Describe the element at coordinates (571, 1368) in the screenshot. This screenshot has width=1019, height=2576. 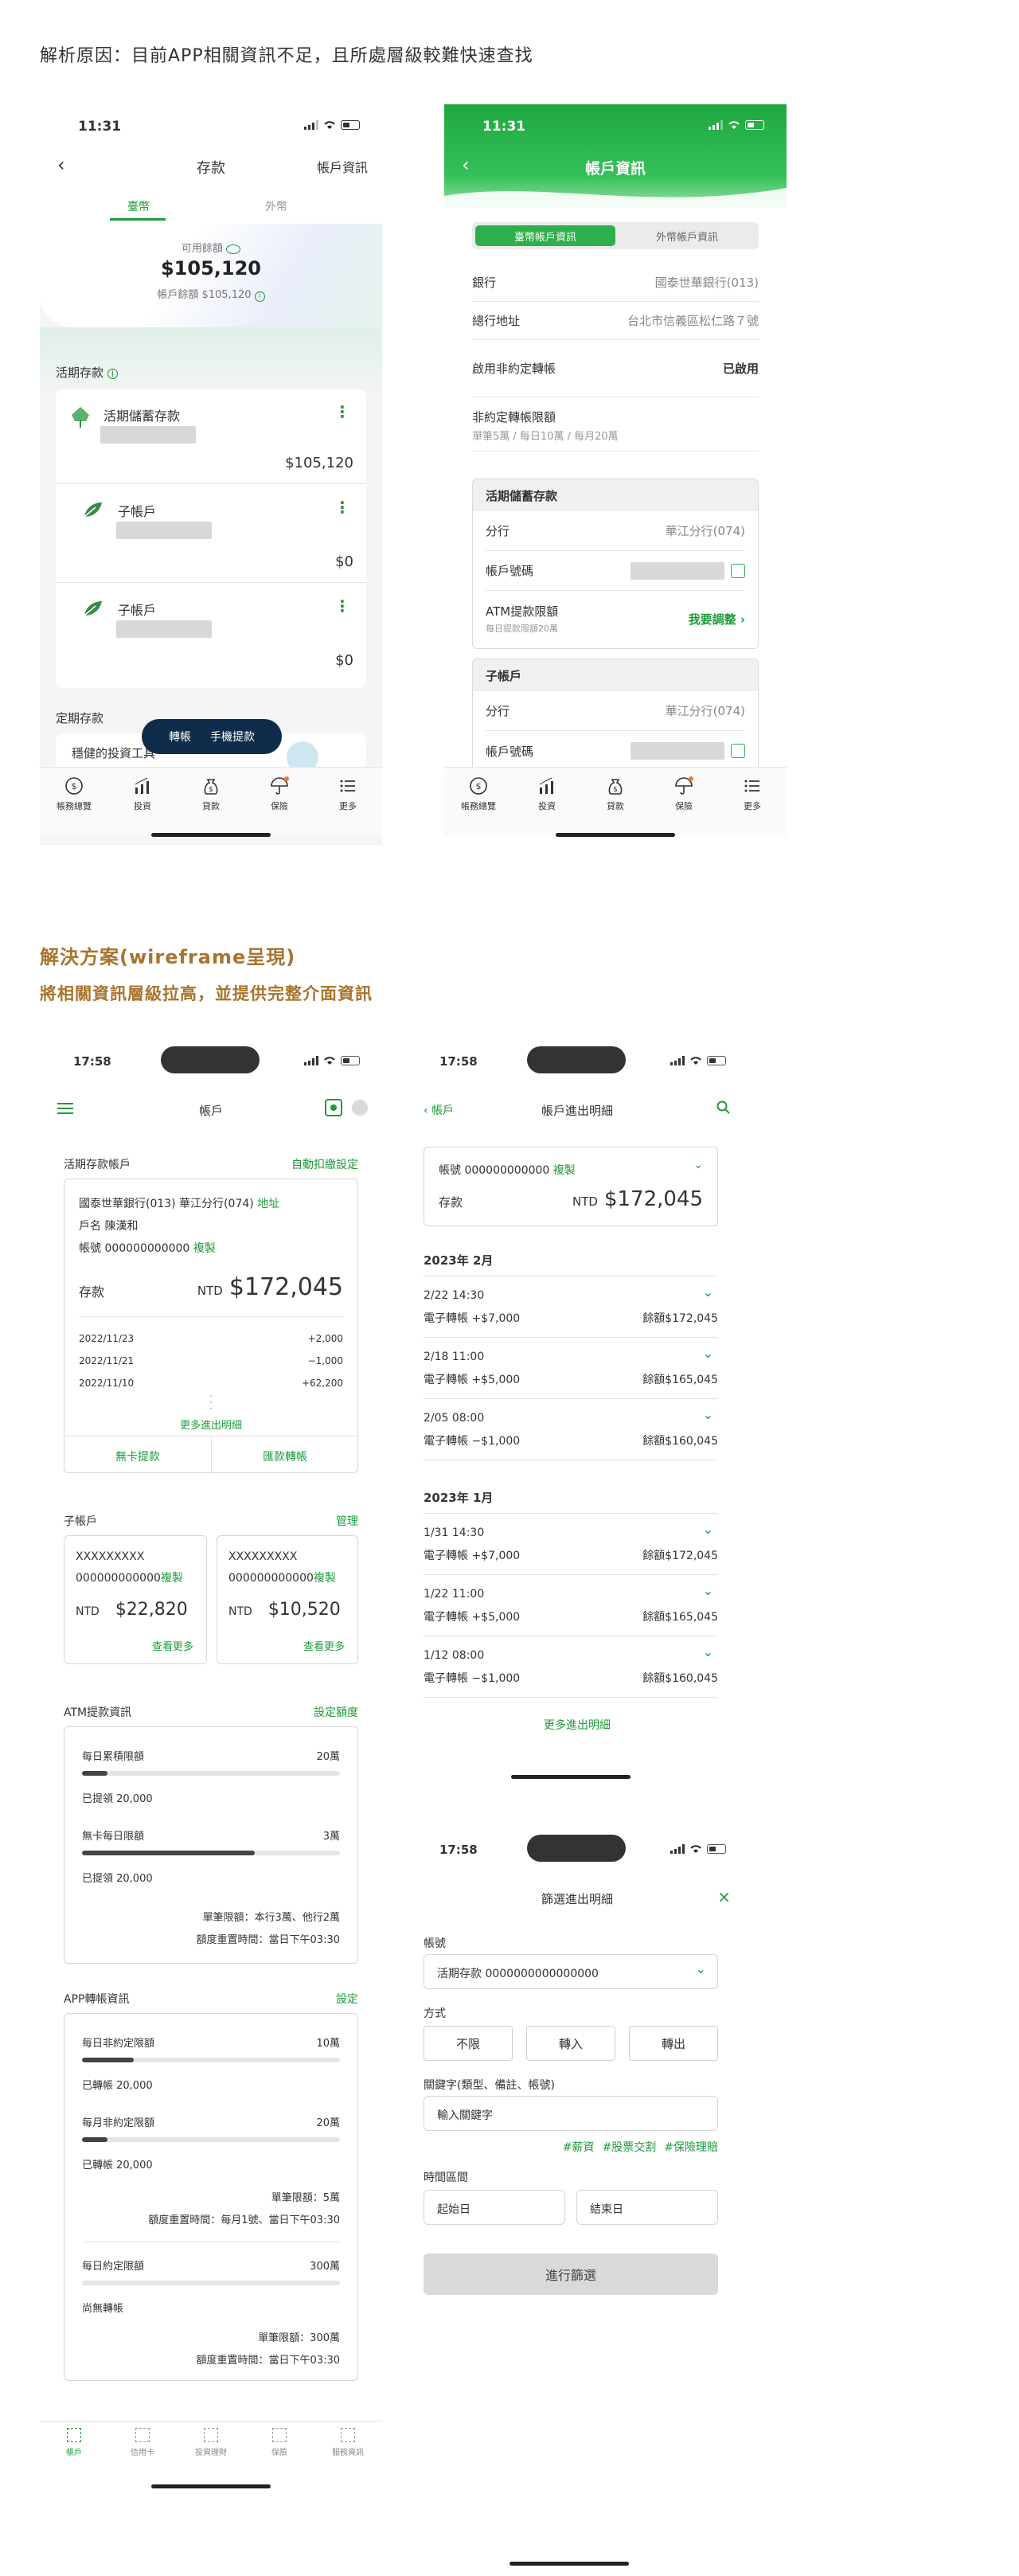
I see `transaction-row: 2/18 11:00 ⌄ 電子轉帳 +$5,000 餘額$165,045` at that location.